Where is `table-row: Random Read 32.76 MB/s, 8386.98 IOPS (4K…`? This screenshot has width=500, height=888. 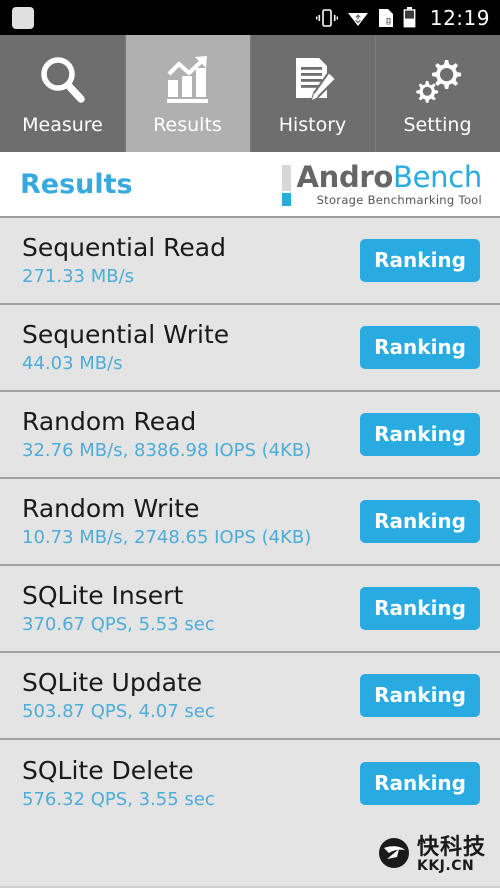 table-row: Random Read 32.76 MB/s, 8386.98 IOPS (4K… is located at coordinates (250, 435).